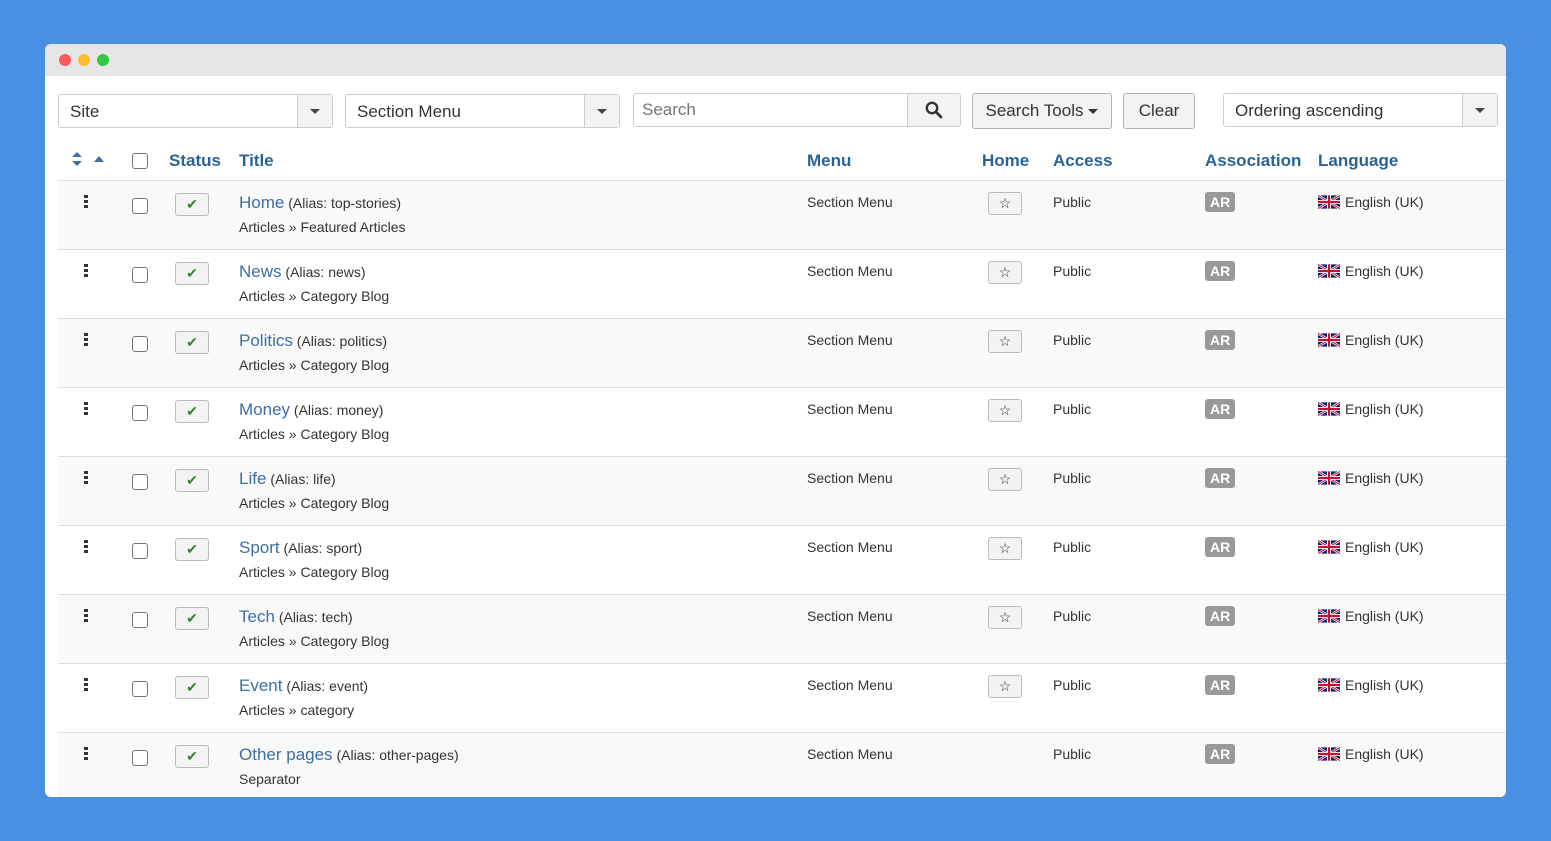 The image size is (1551, 841). Describe the element at coordinates (204, 161) in the screenshot. I see `status-column-header: Status` at that location.